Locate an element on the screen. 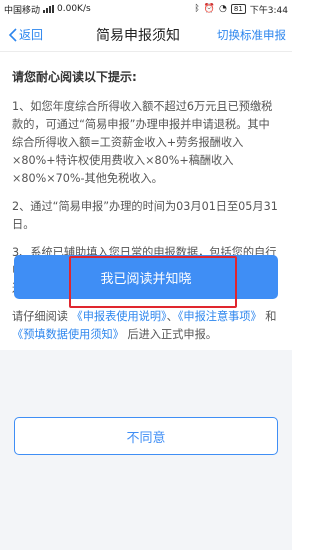  network-speed: 0.00K/s is located at coordinates (74, 9).